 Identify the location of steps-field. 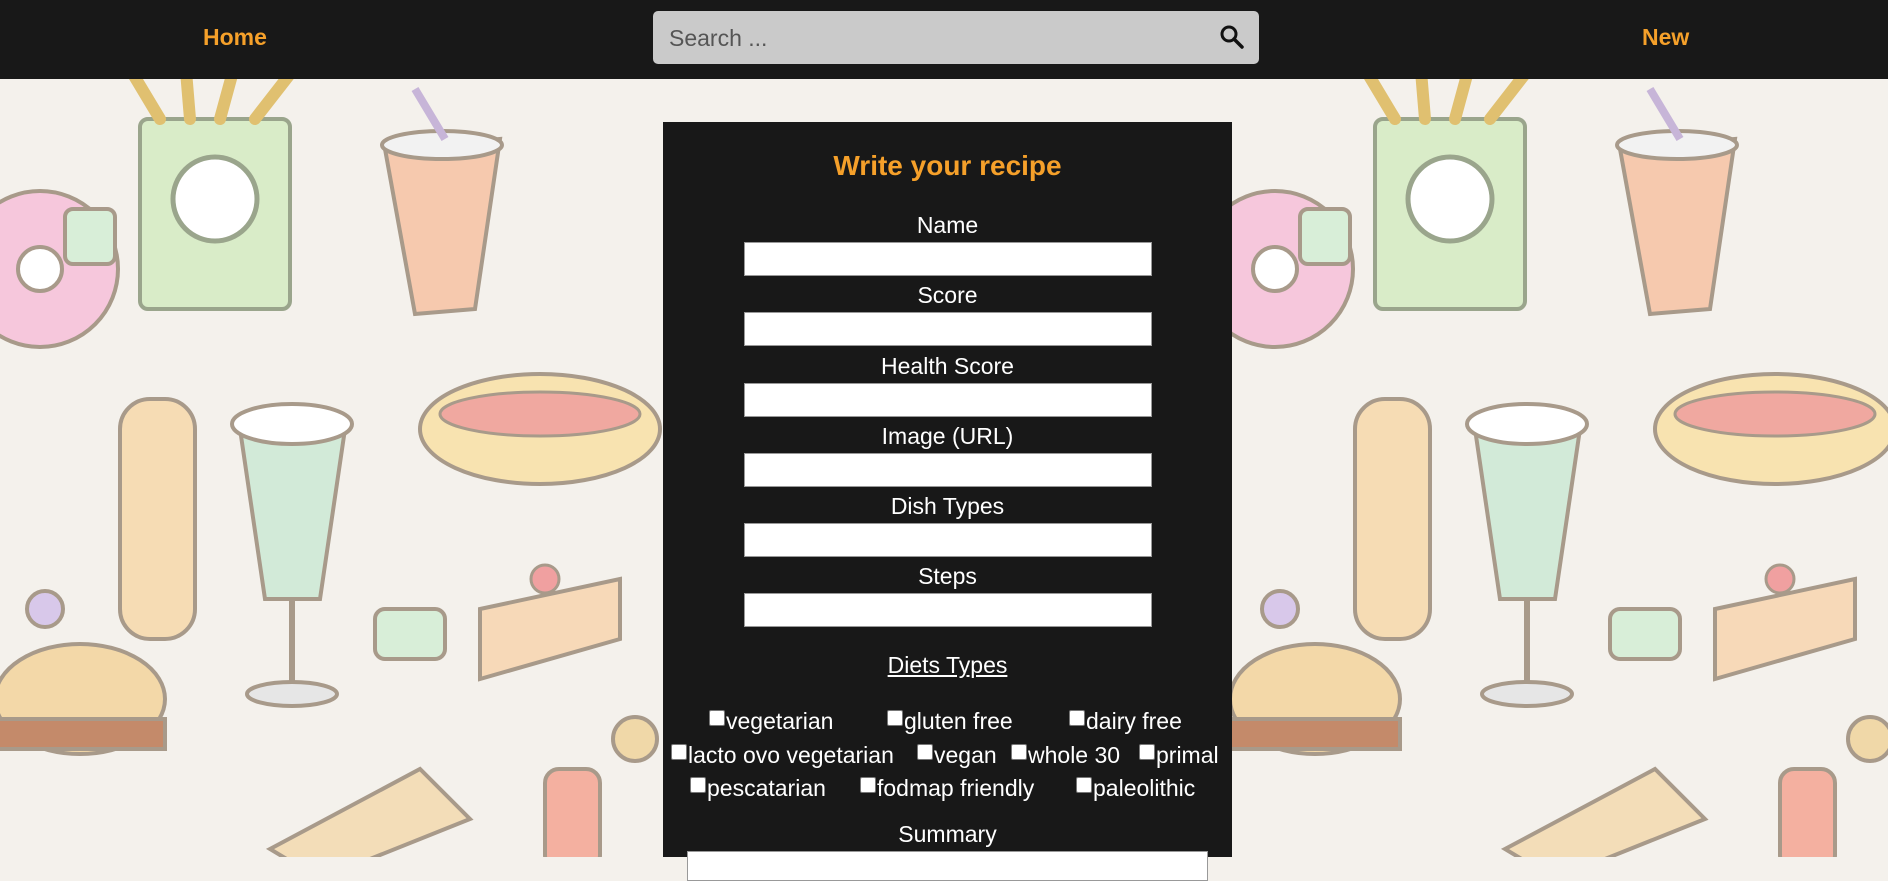
(948, 610).